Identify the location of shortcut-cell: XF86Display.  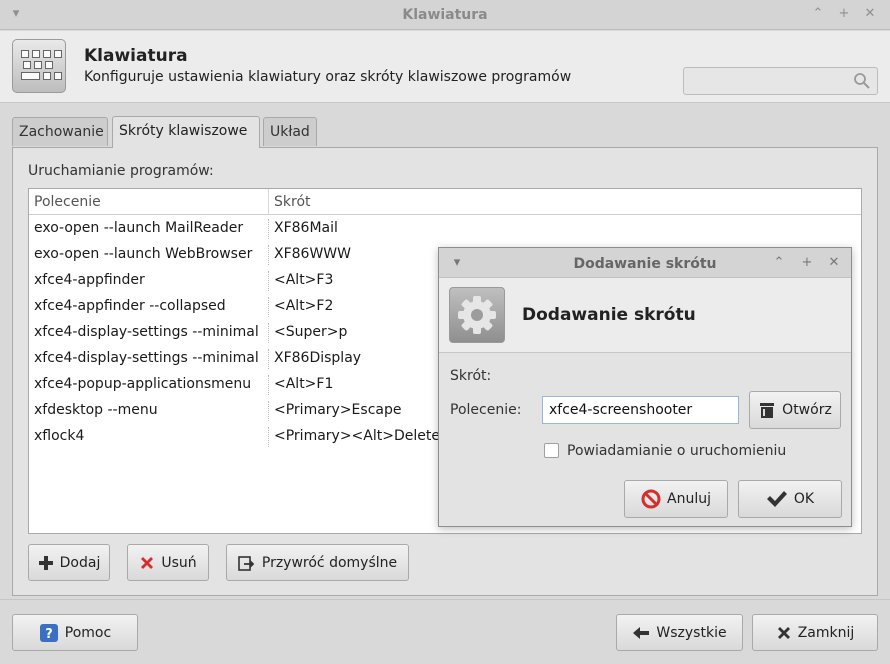
(318, 358).